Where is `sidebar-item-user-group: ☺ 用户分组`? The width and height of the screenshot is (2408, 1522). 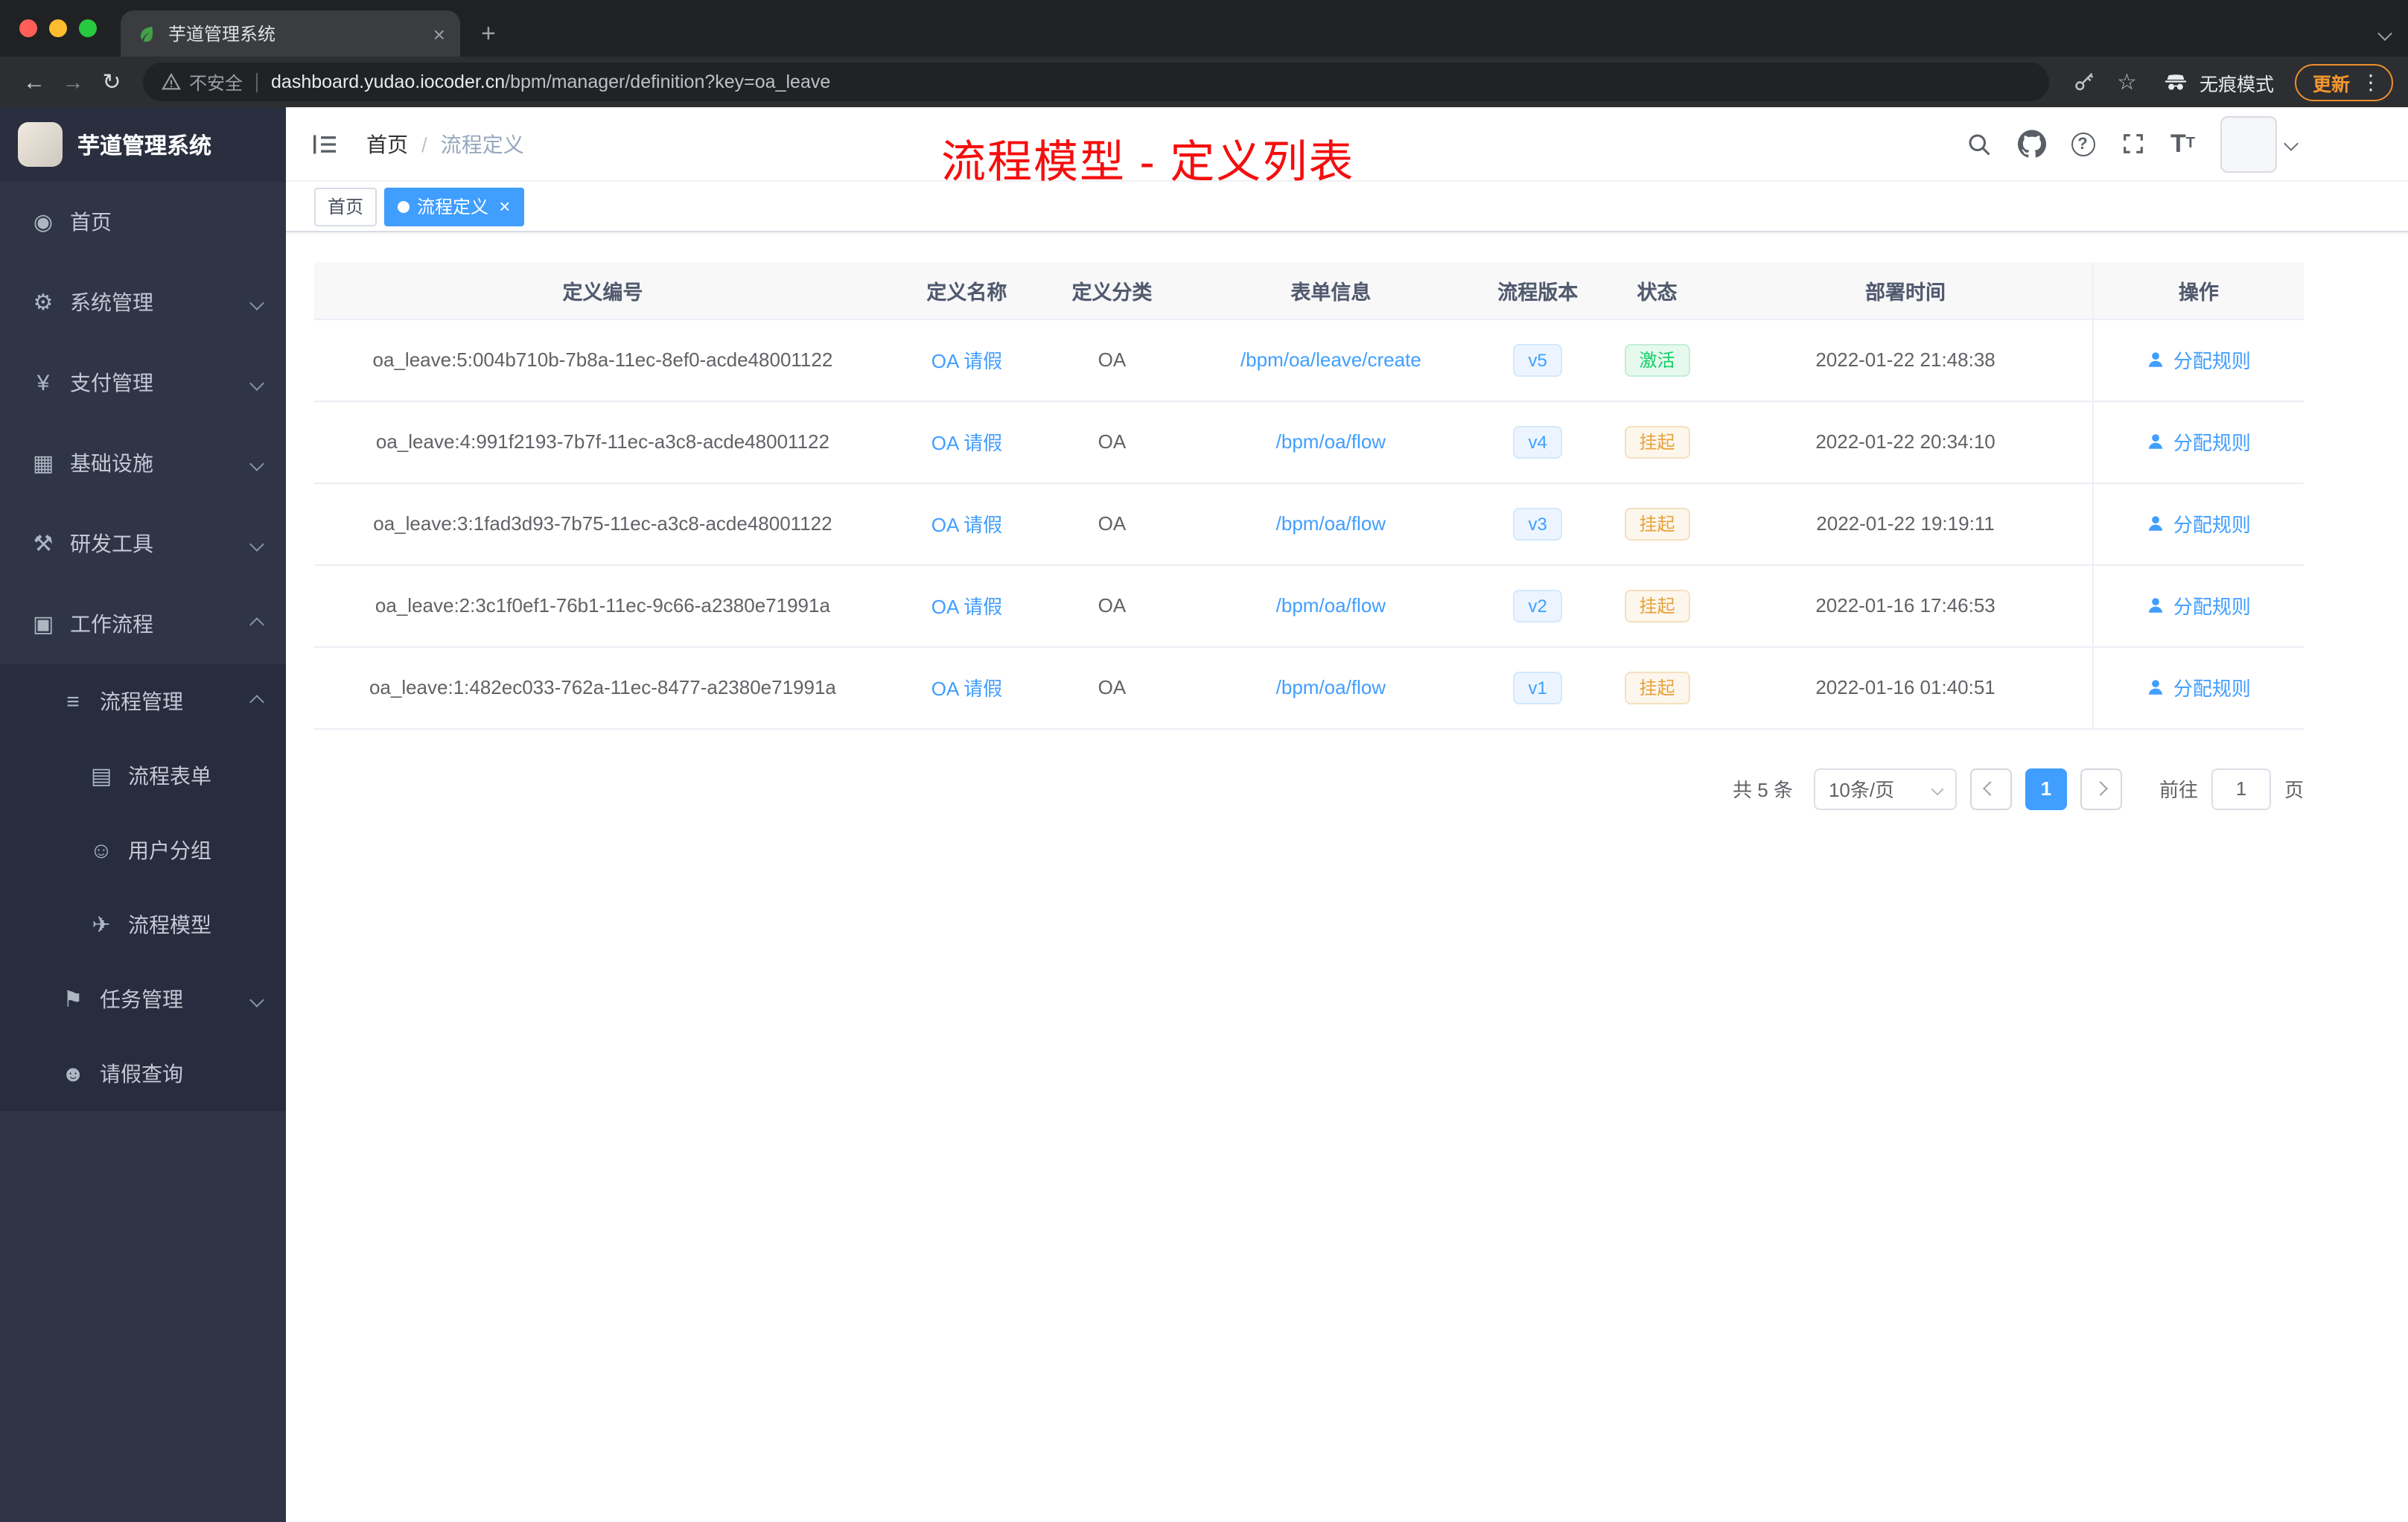
sidebar-item-user-group: ☺ 用户分组 is located at coordinates (143, 850).